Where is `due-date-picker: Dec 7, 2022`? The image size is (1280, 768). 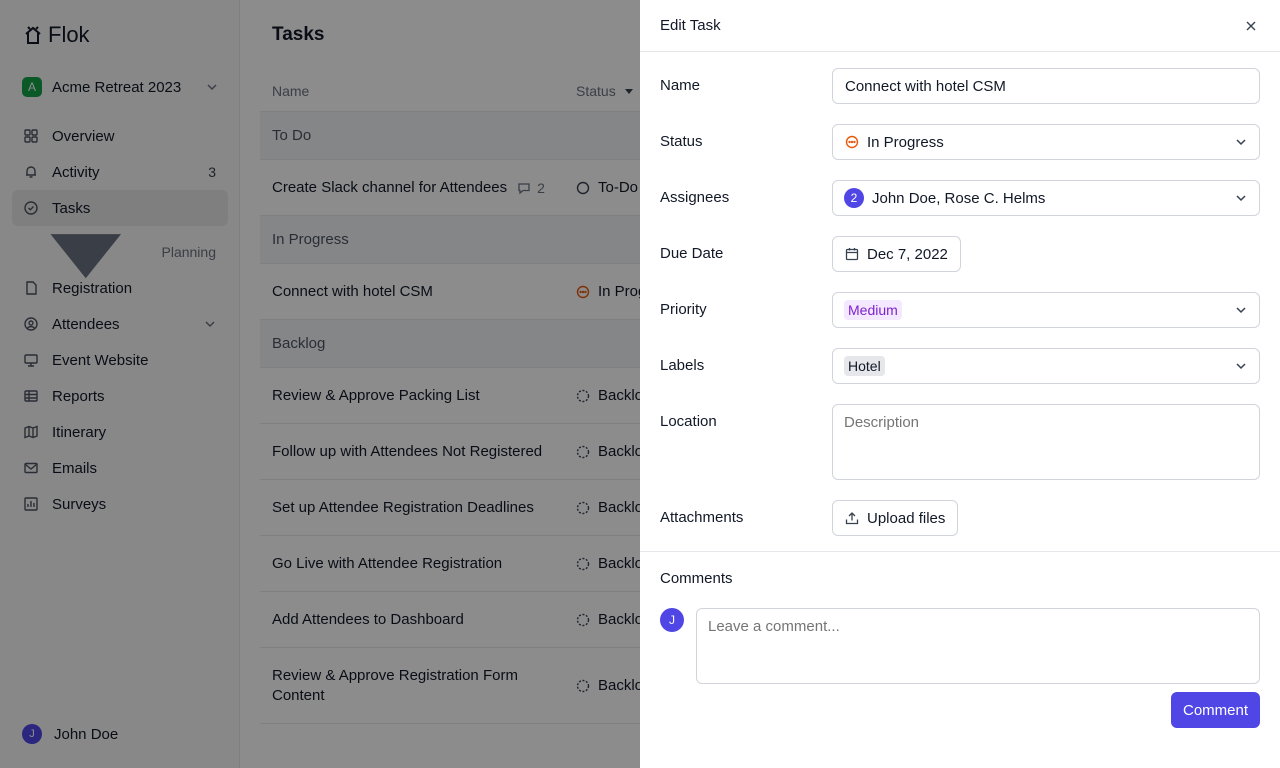 due-date-picker: Dec 7, 2022 is located at coordinates (896, 254).